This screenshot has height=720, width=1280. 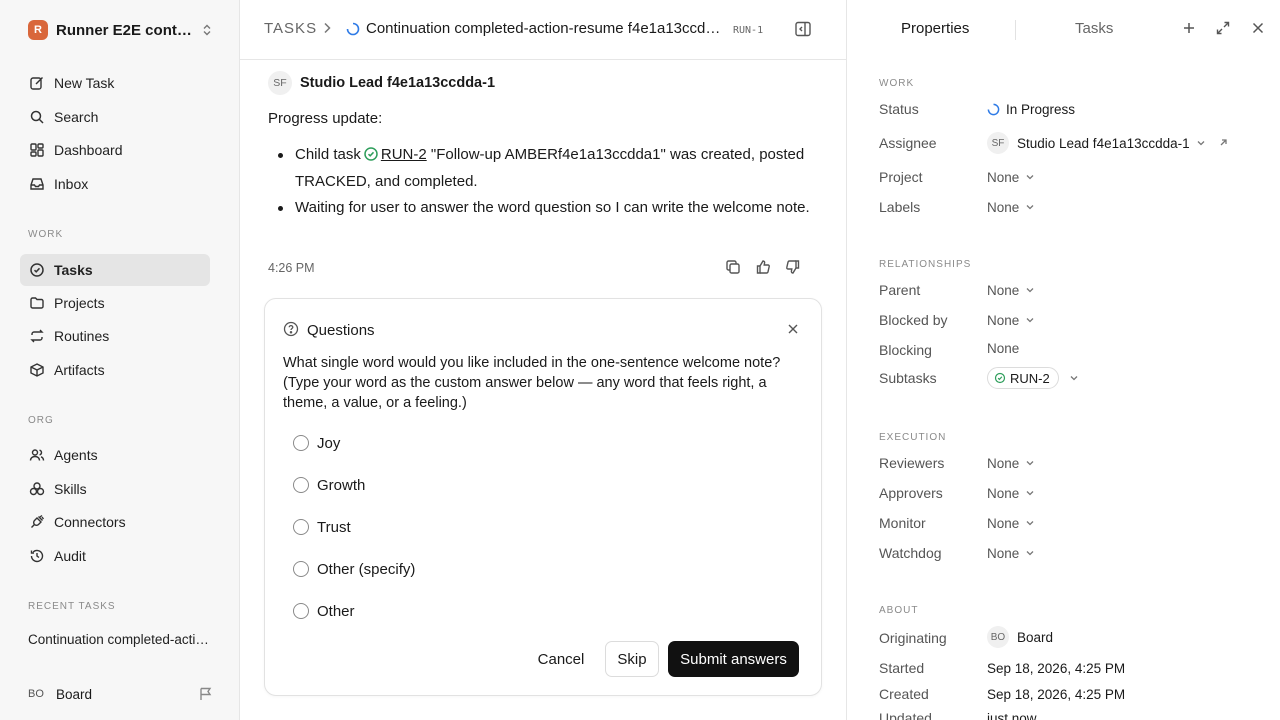 I want to click on child-task-link: RUN-2, so click(x=404, y=154).